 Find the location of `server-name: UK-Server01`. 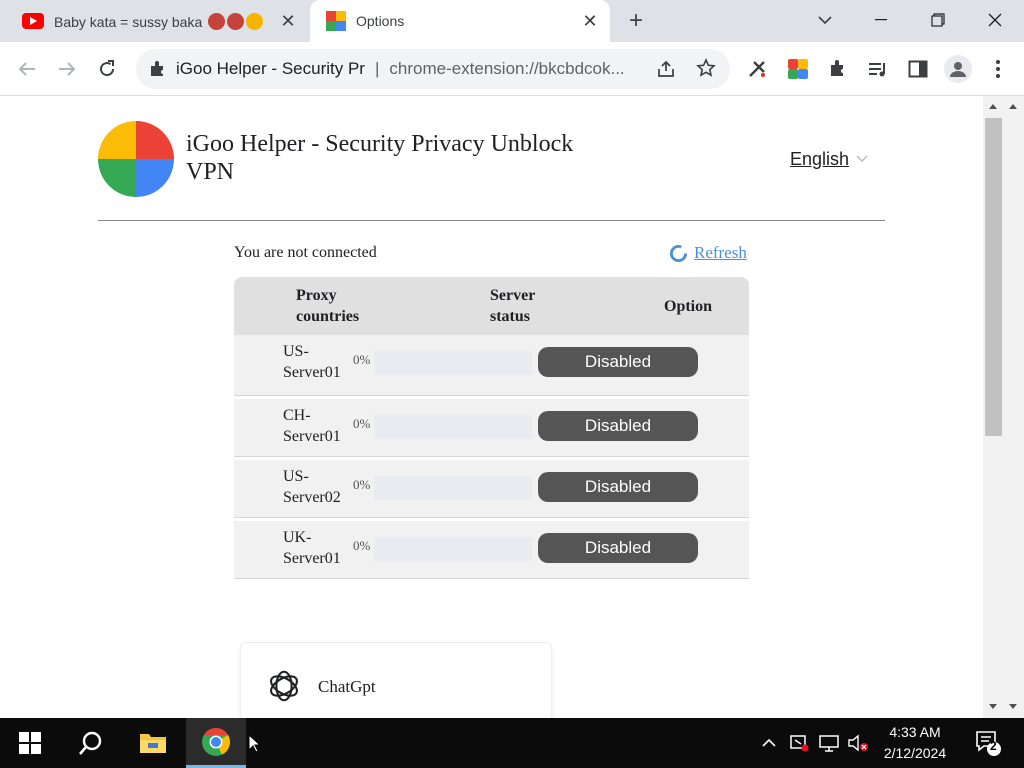

server-name: UK-Server01 is located at coordinates (312, 548).